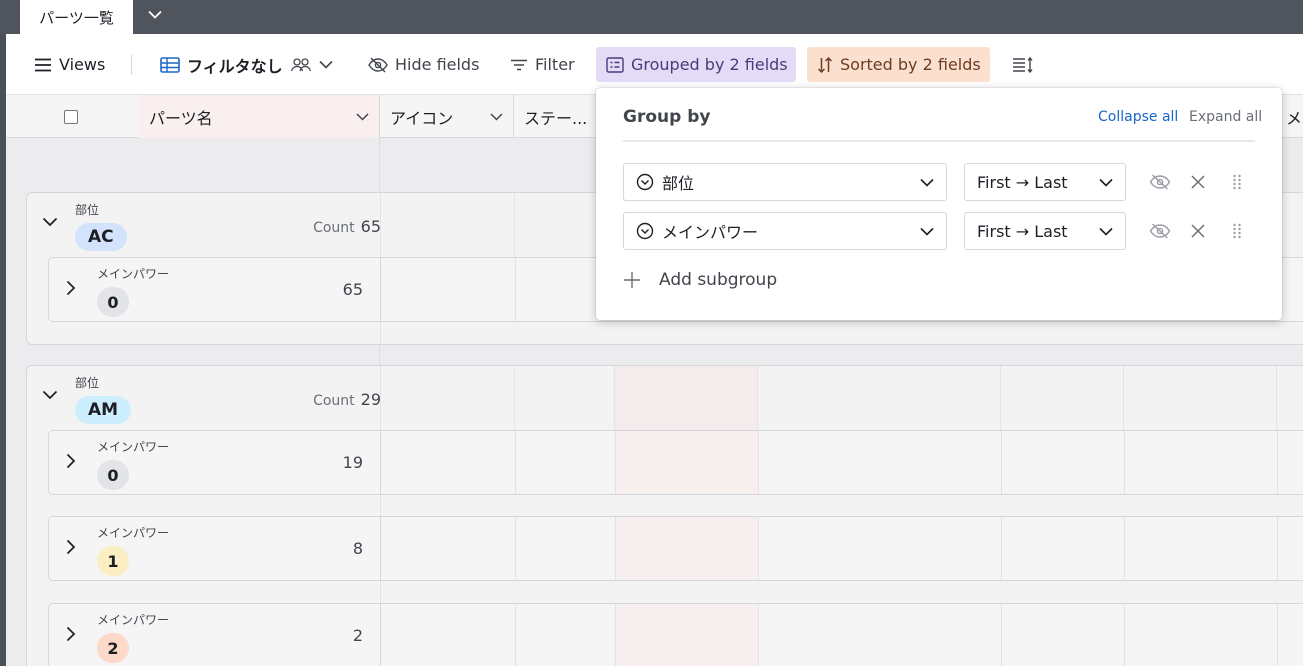 This screenshot has width=1303, height=666. I want to click on group-order-select: First → Last, so click(1045, 182).